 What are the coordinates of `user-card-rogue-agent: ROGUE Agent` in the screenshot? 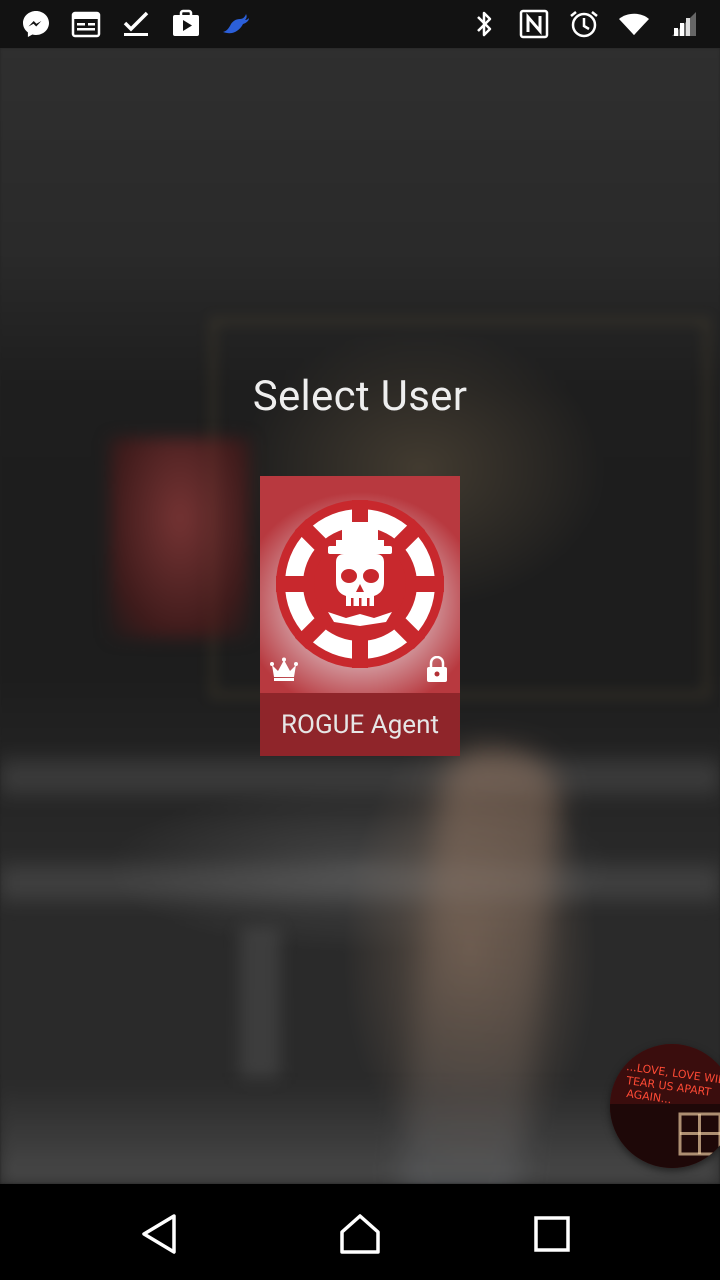 It's located at (360, 616).